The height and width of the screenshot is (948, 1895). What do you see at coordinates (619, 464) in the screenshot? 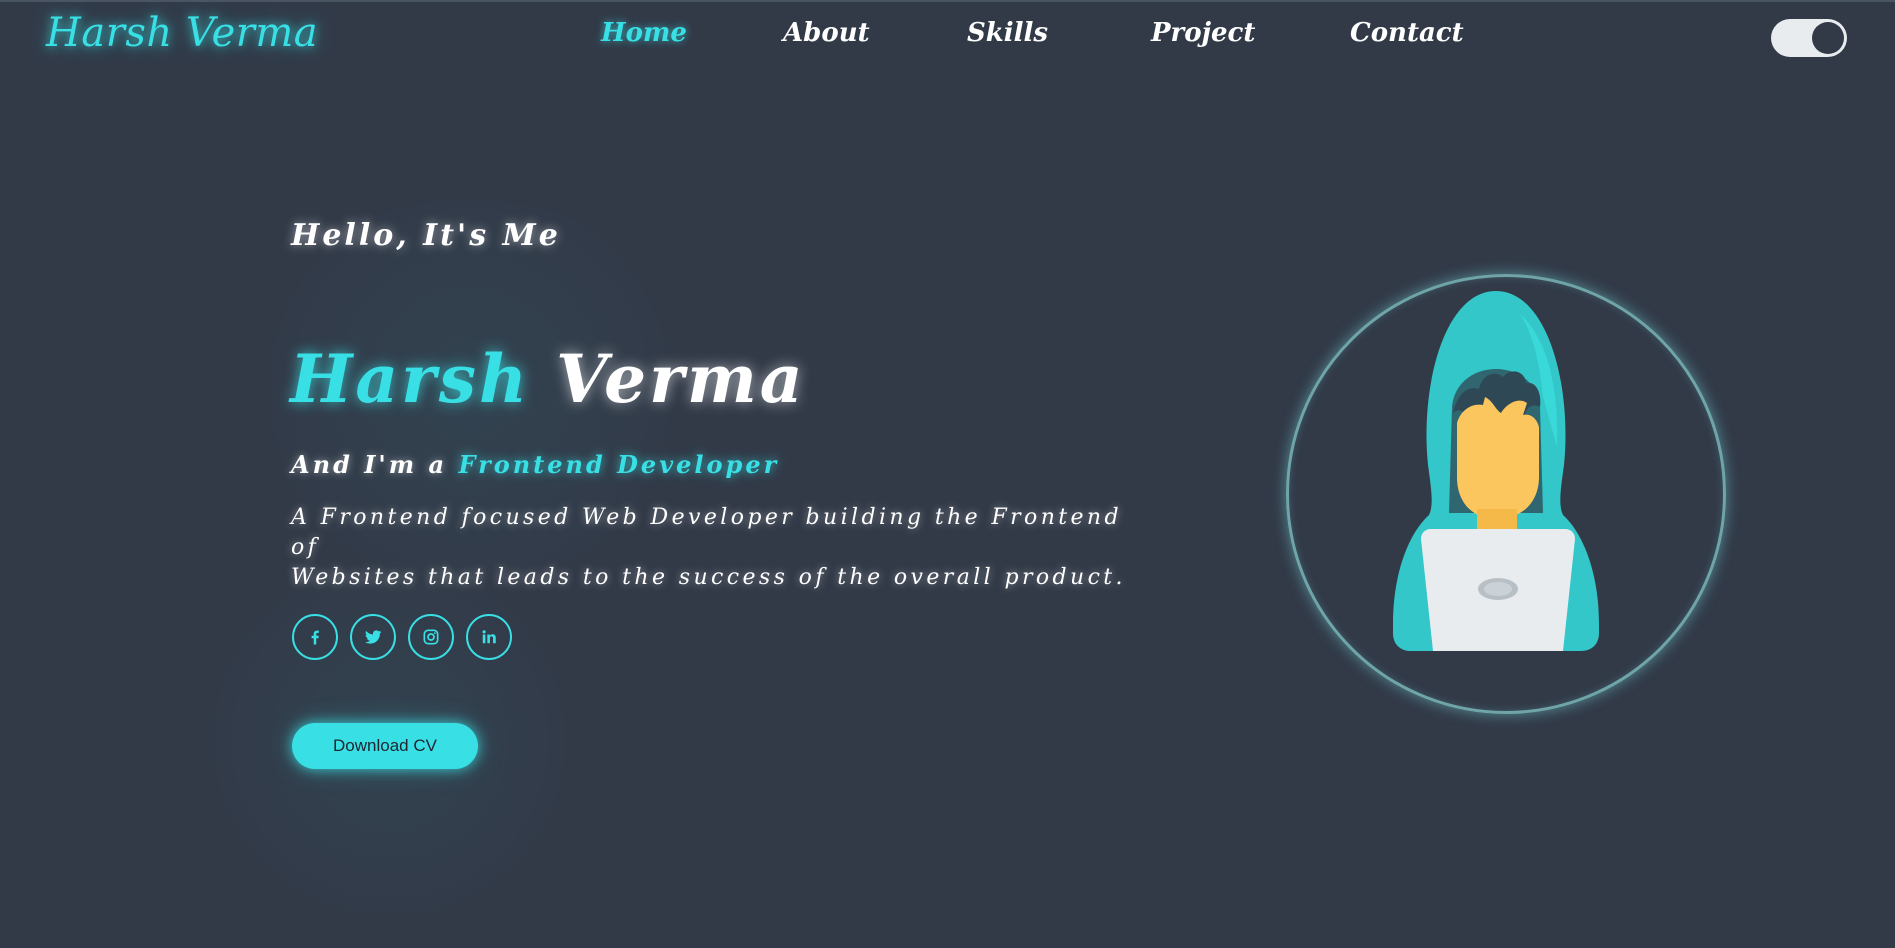
I see `hero-role-highlight: Frontend Developer` at bounding box center [619, 464].